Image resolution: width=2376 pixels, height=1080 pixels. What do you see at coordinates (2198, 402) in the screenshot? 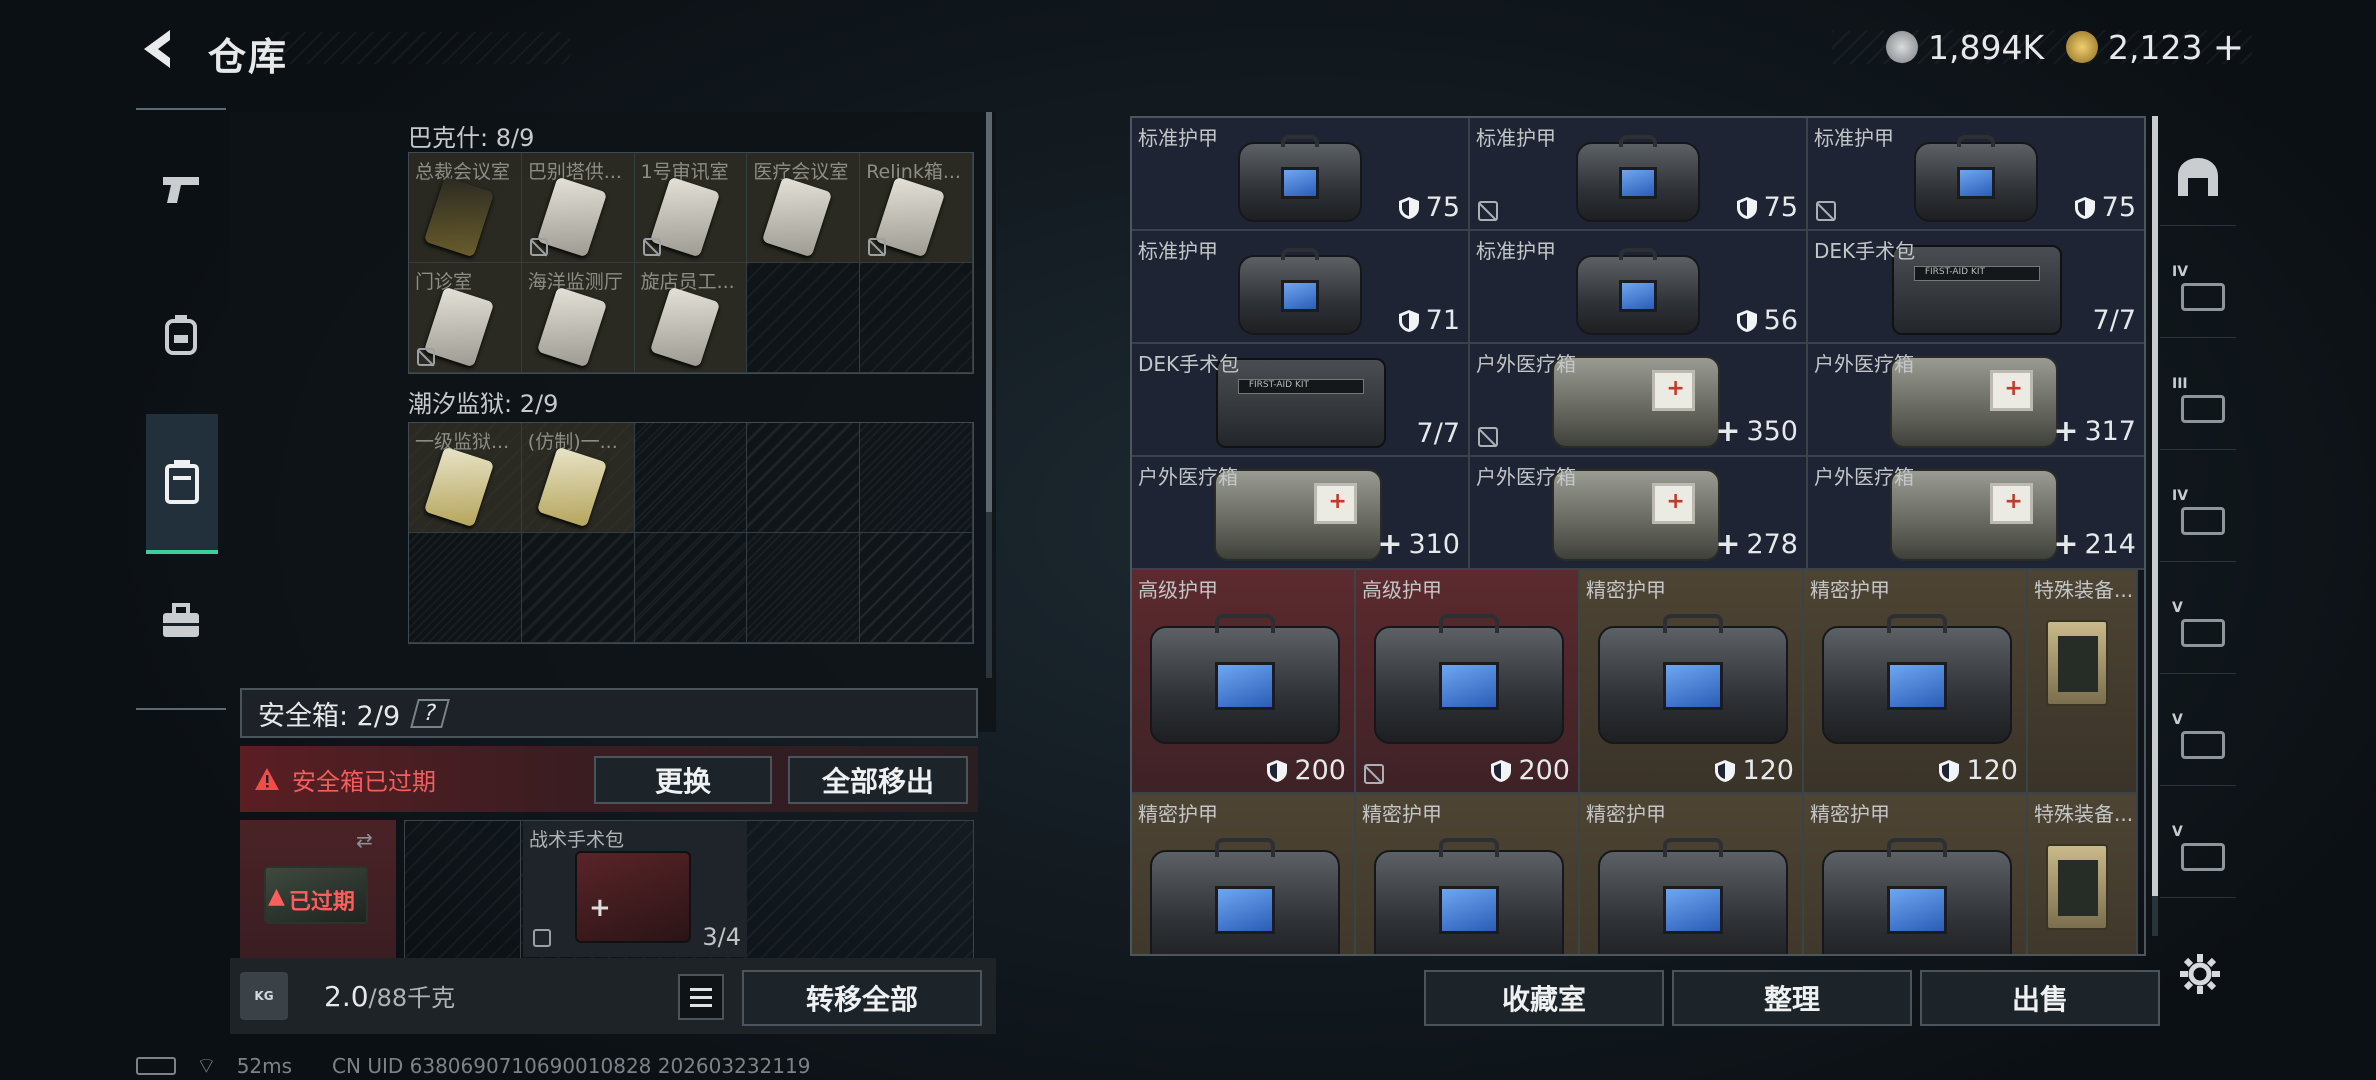
I see `rifle-iii-tab-icon: III` at bounding box center [2198, 402].